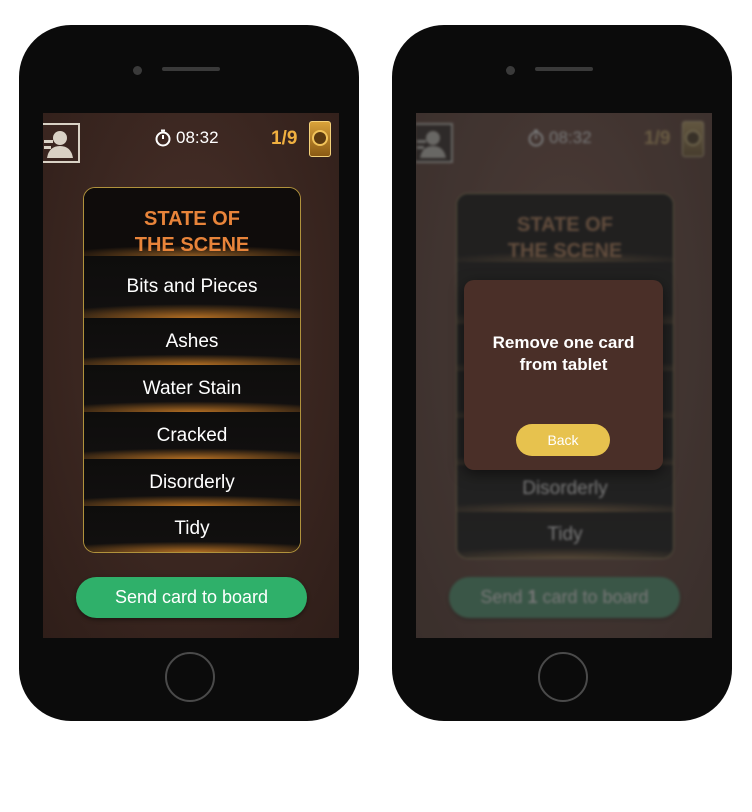  What do you see at coordinates (61, 143) in the screenshot?
I see `user-avatar-icon` at bounding box center [61, 143].